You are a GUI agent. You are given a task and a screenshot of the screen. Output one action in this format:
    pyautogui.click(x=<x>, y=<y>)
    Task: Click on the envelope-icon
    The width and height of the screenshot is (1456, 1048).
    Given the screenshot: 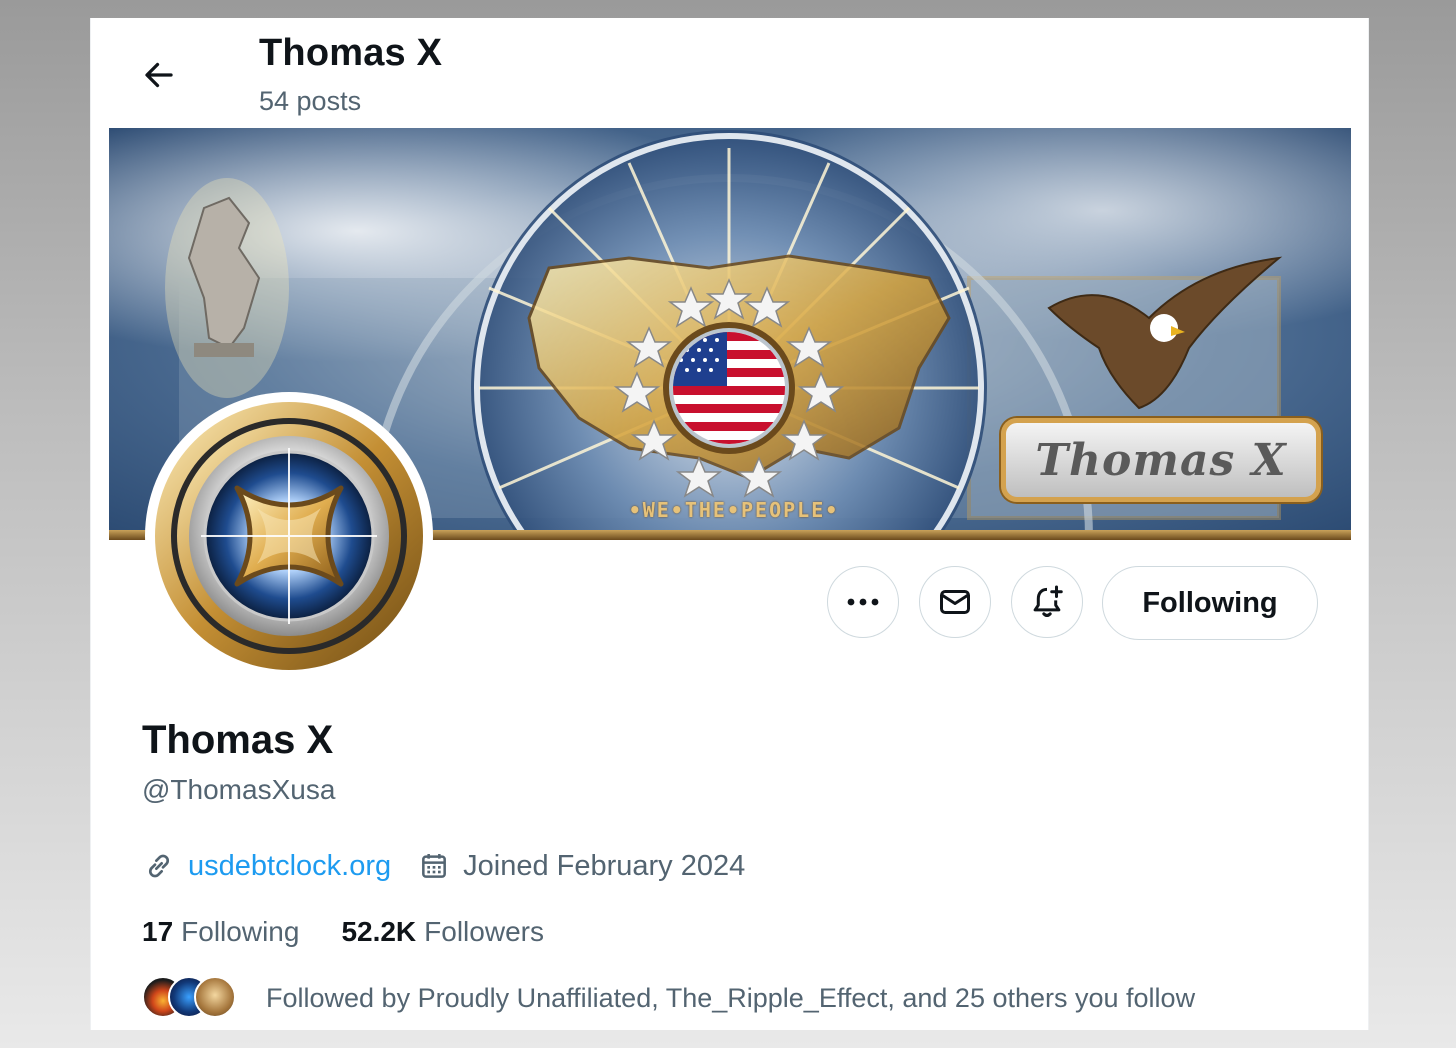 What is the action you would take?
    pyautogui.click(x=955, y=602)
    